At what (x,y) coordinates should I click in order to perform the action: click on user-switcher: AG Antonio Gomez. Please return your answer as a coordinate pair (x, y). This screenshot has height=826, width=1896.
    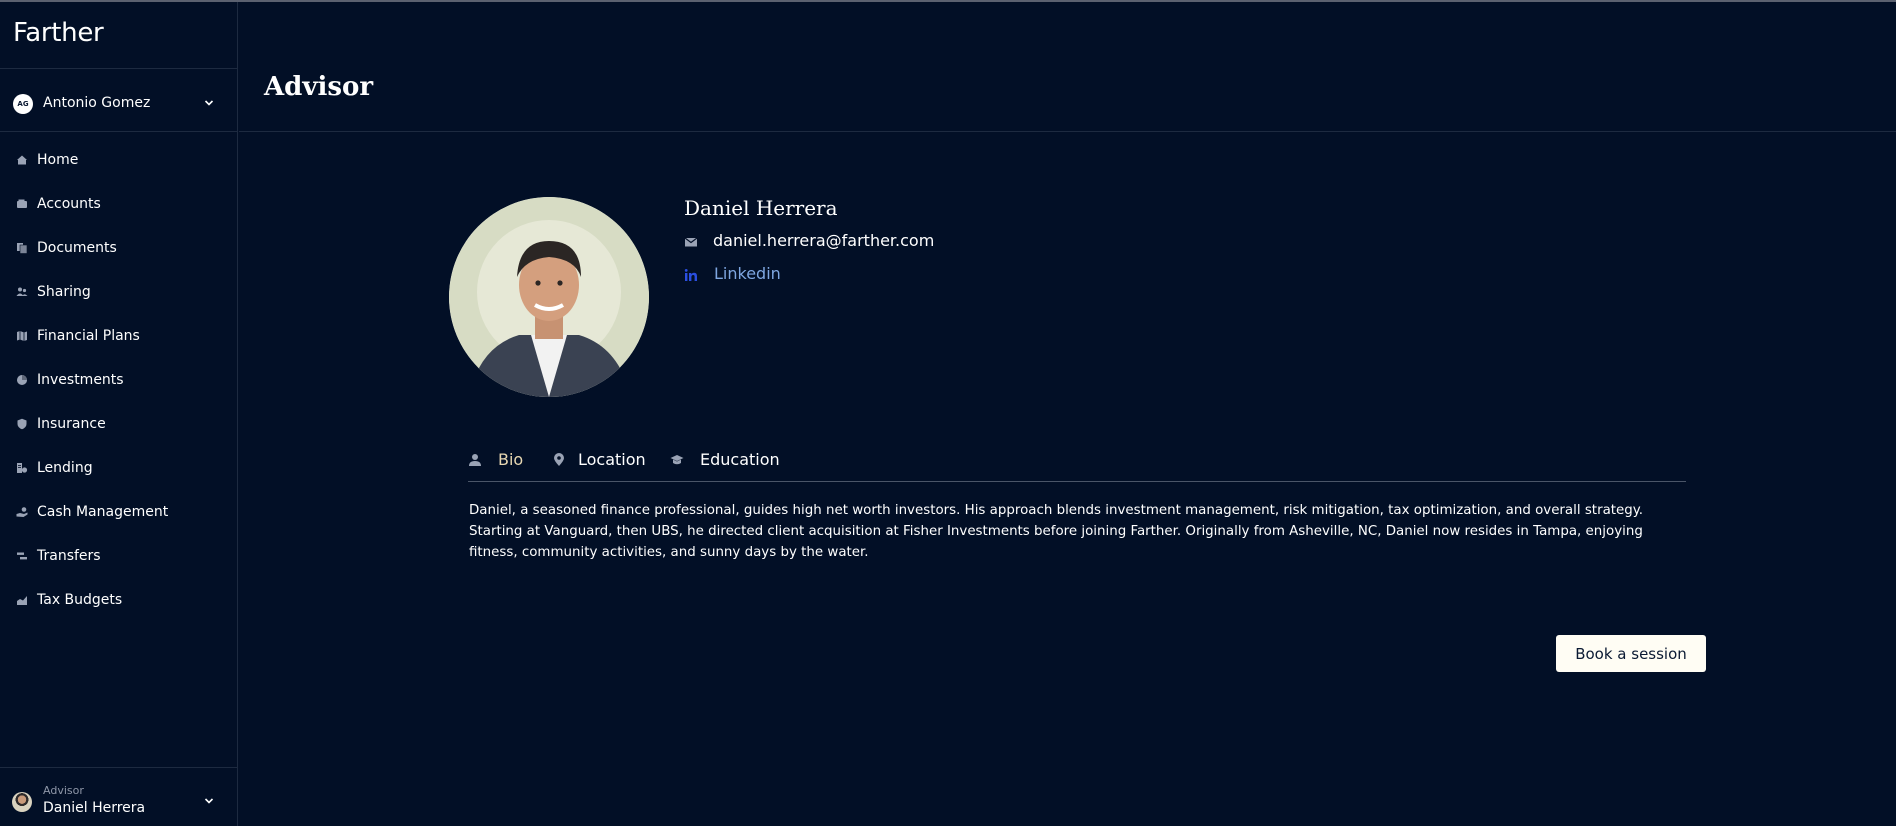
    Looking at the image, I should click on (119, 103).